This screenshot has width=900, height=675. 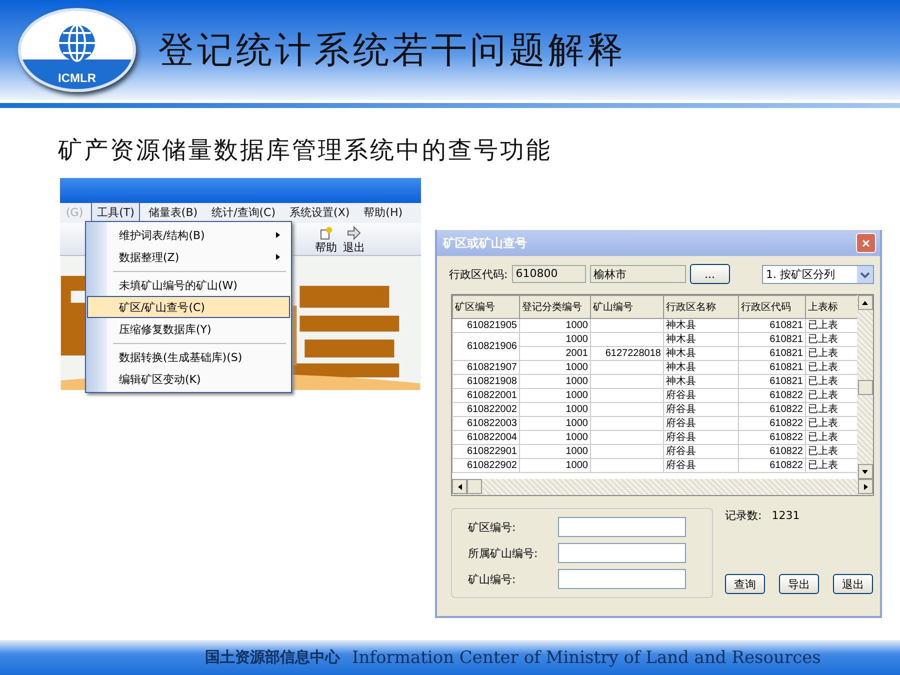 I want to click on globe-icon, so click(x=77, y=43).